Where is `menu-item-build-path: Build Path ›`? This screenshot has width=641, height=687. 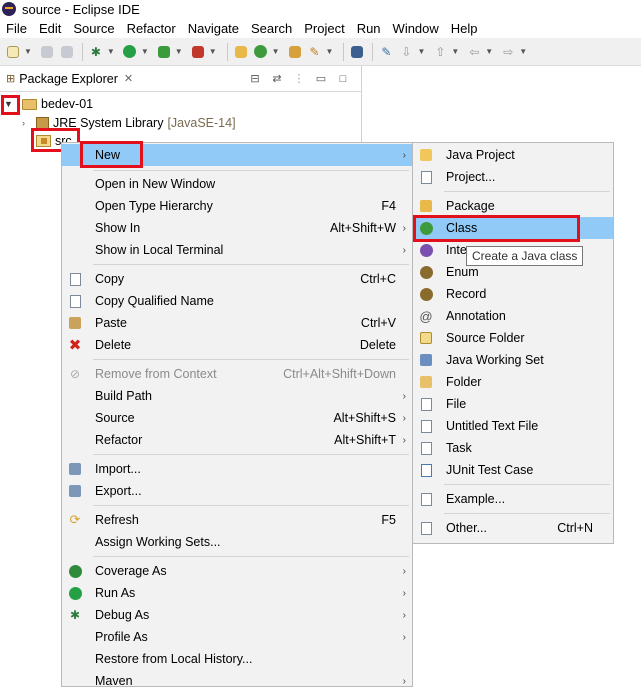
menu-item-build-path: Build Path › is located at coordinates (237, 396).